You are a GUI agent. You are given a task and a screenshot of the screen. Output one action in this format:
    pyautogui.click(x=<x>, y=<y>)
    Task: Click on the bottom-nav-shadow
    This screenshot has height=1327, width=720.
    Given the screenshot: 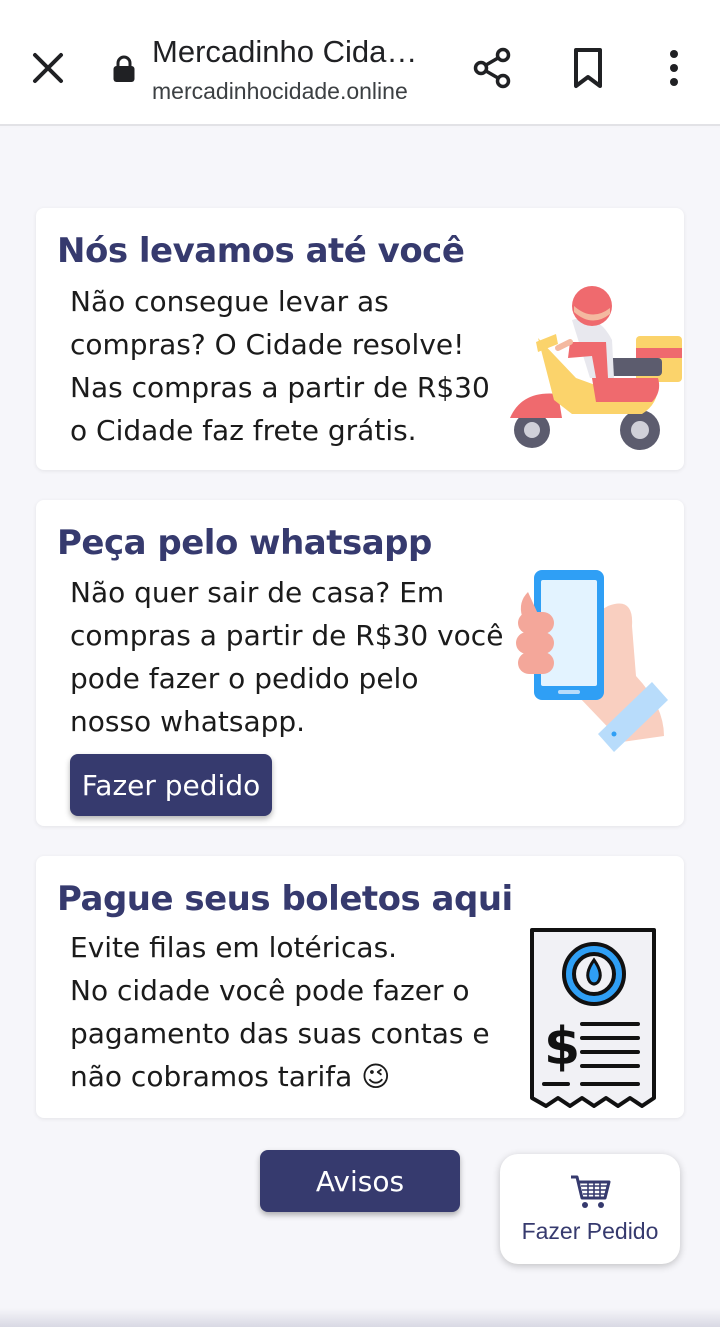 What is the action you would take?
    pyautogui.click(x=360, y=1317)
    